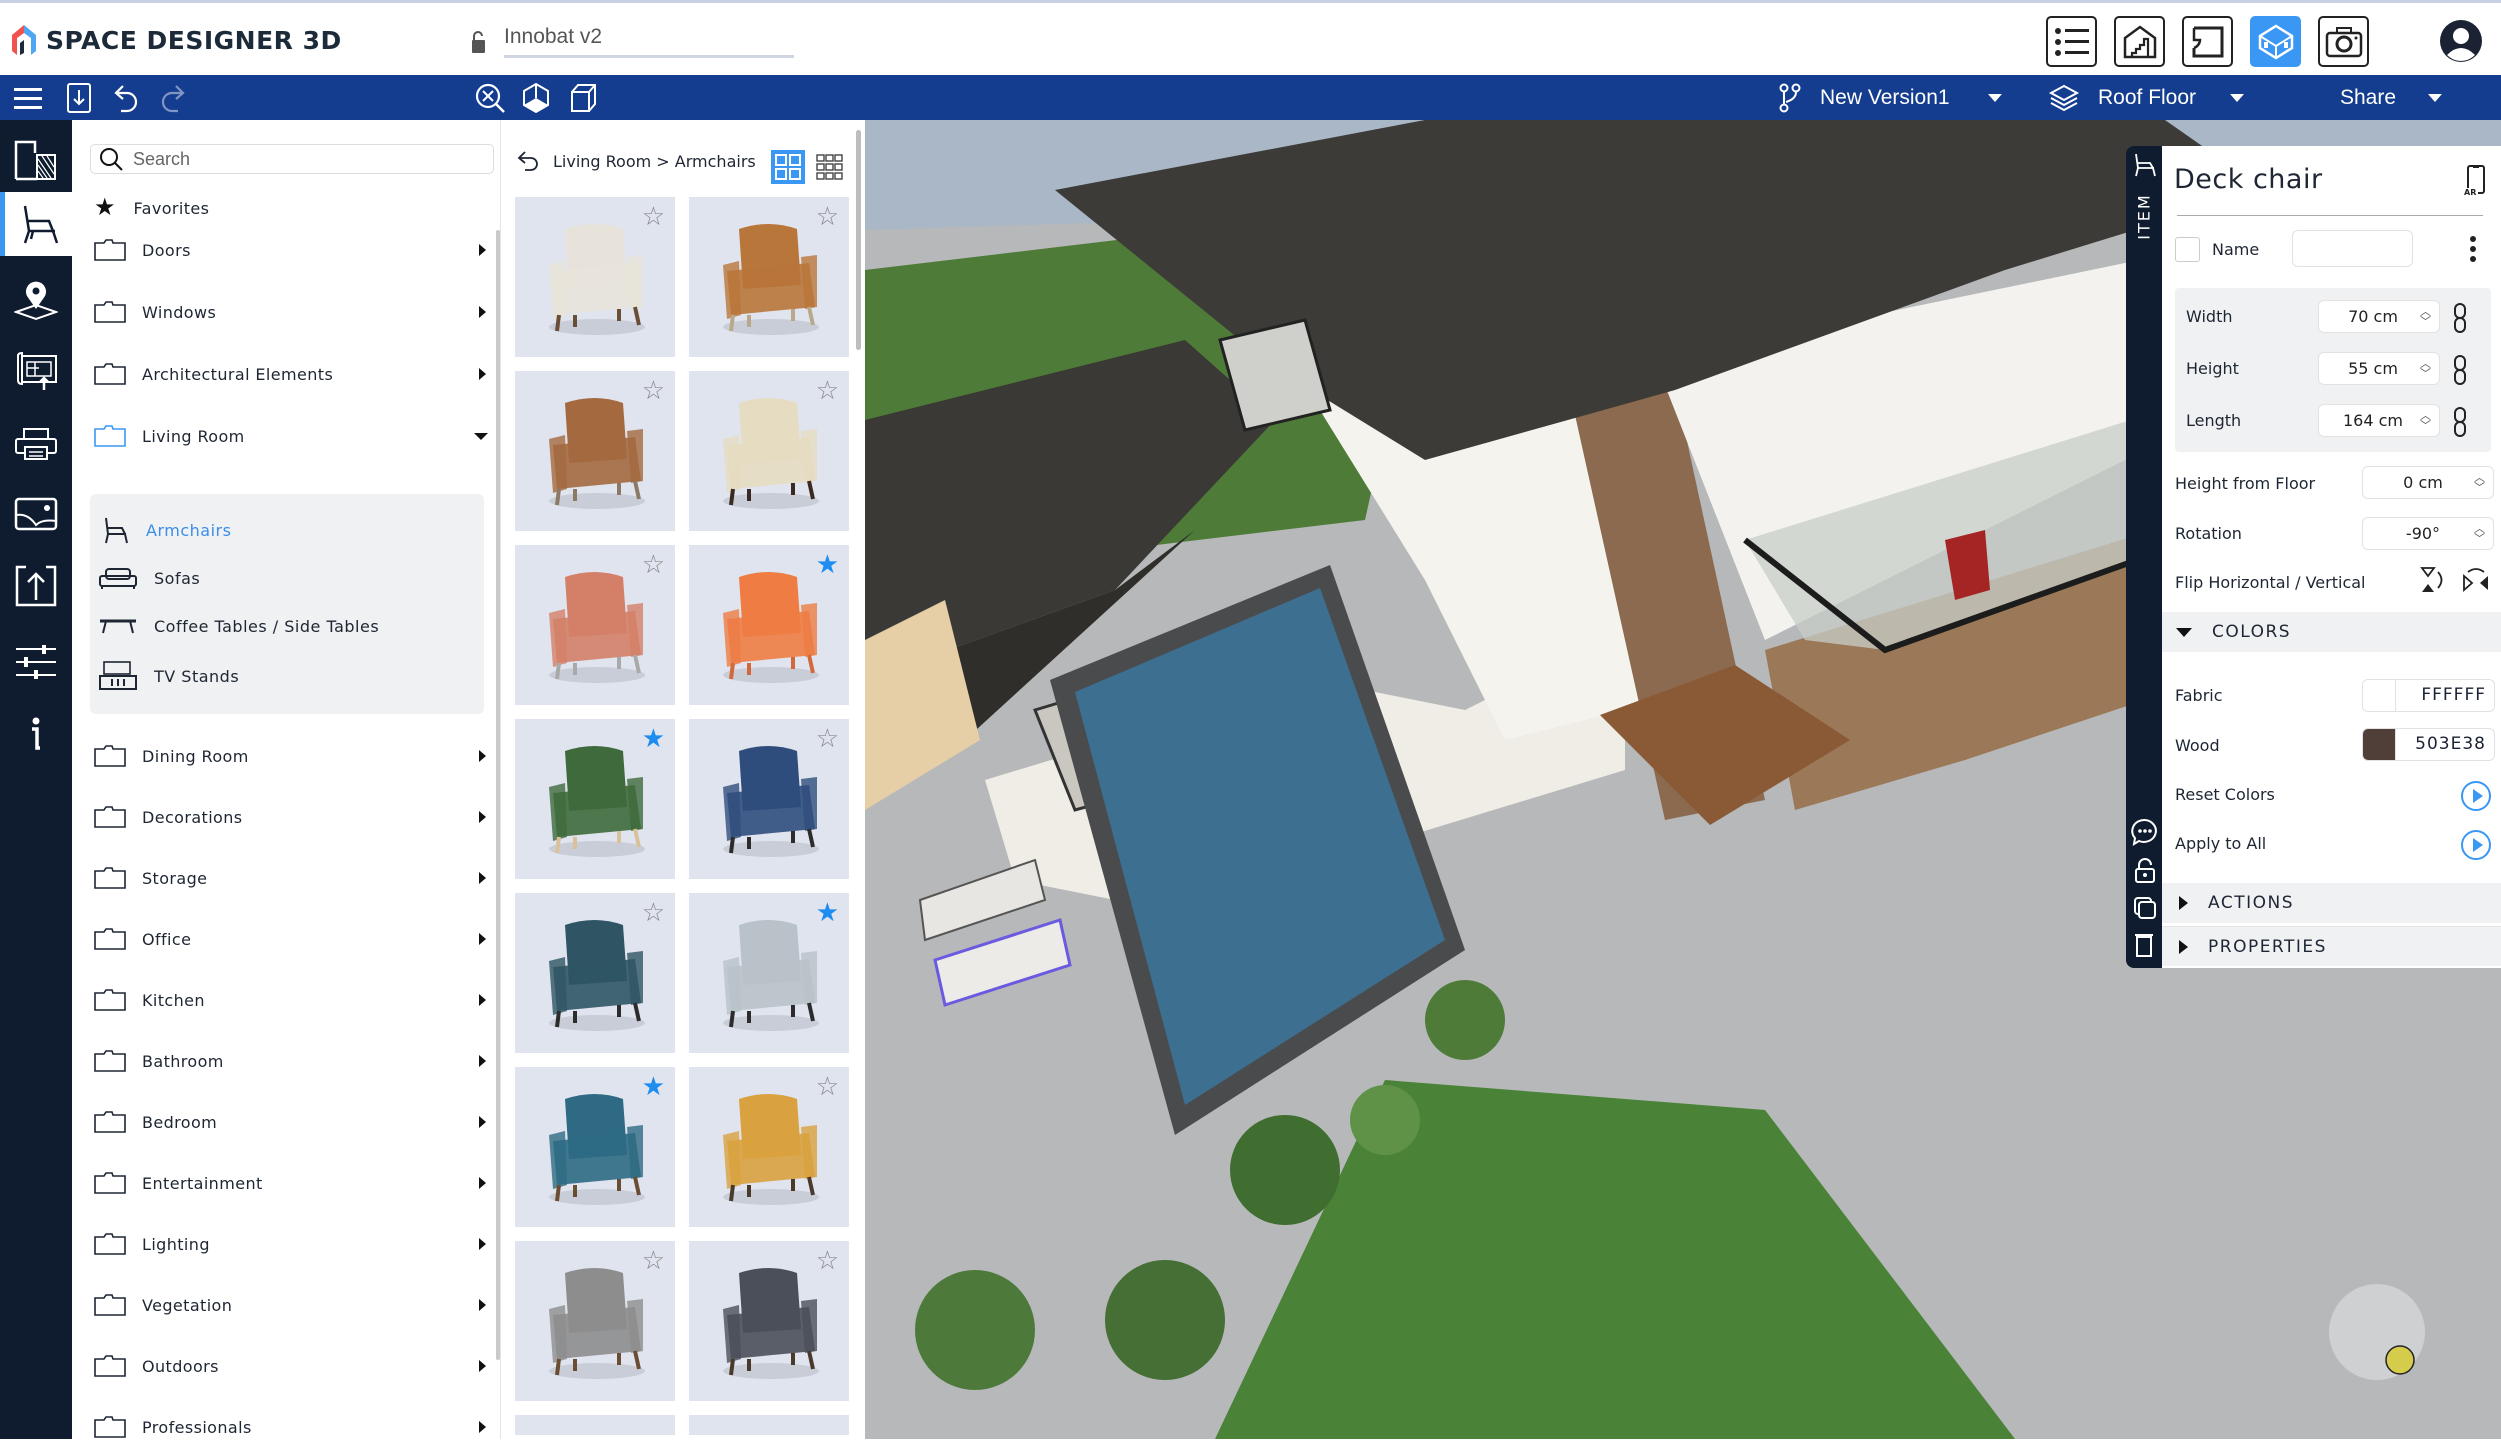 The width and height of the screenshot is (2501, 1447). Describe the element at coordinates (290, 756) in the screenshot. I see `category-dining-room: Dining Room` at that location.